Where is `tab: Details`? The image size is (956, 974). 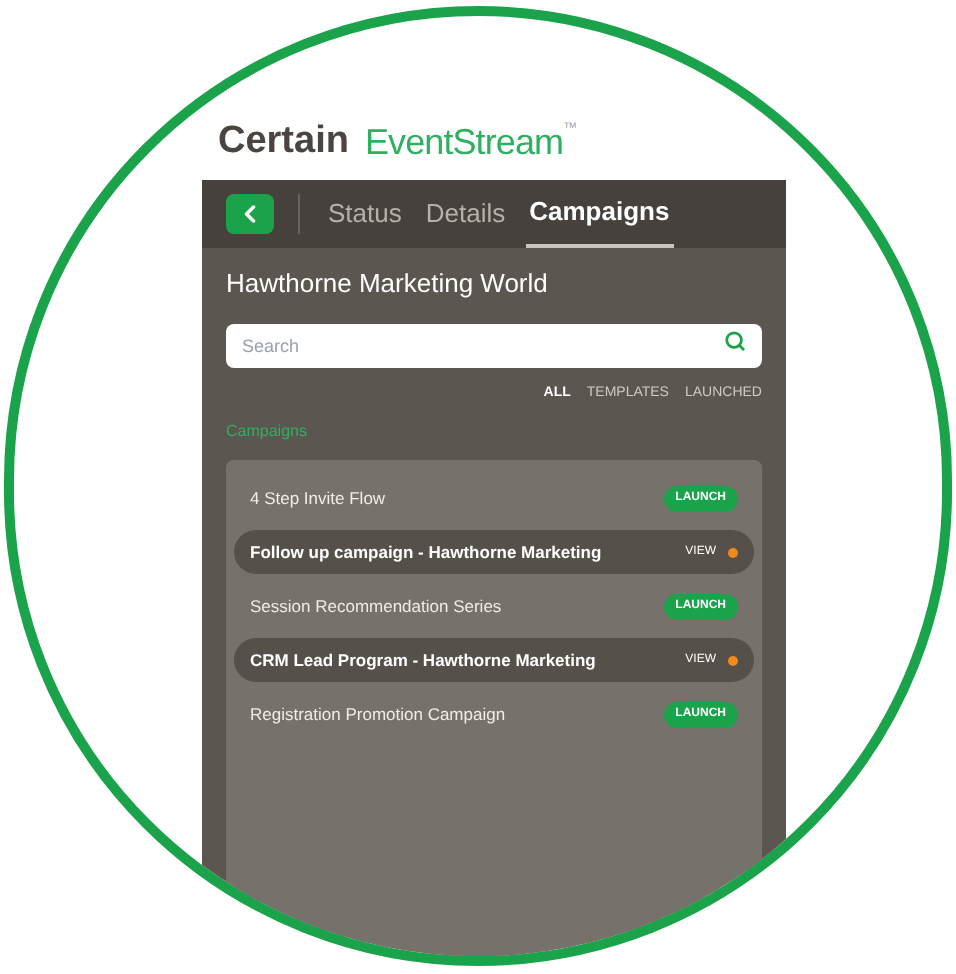
tab: Details is located at coordinates (465, 214).